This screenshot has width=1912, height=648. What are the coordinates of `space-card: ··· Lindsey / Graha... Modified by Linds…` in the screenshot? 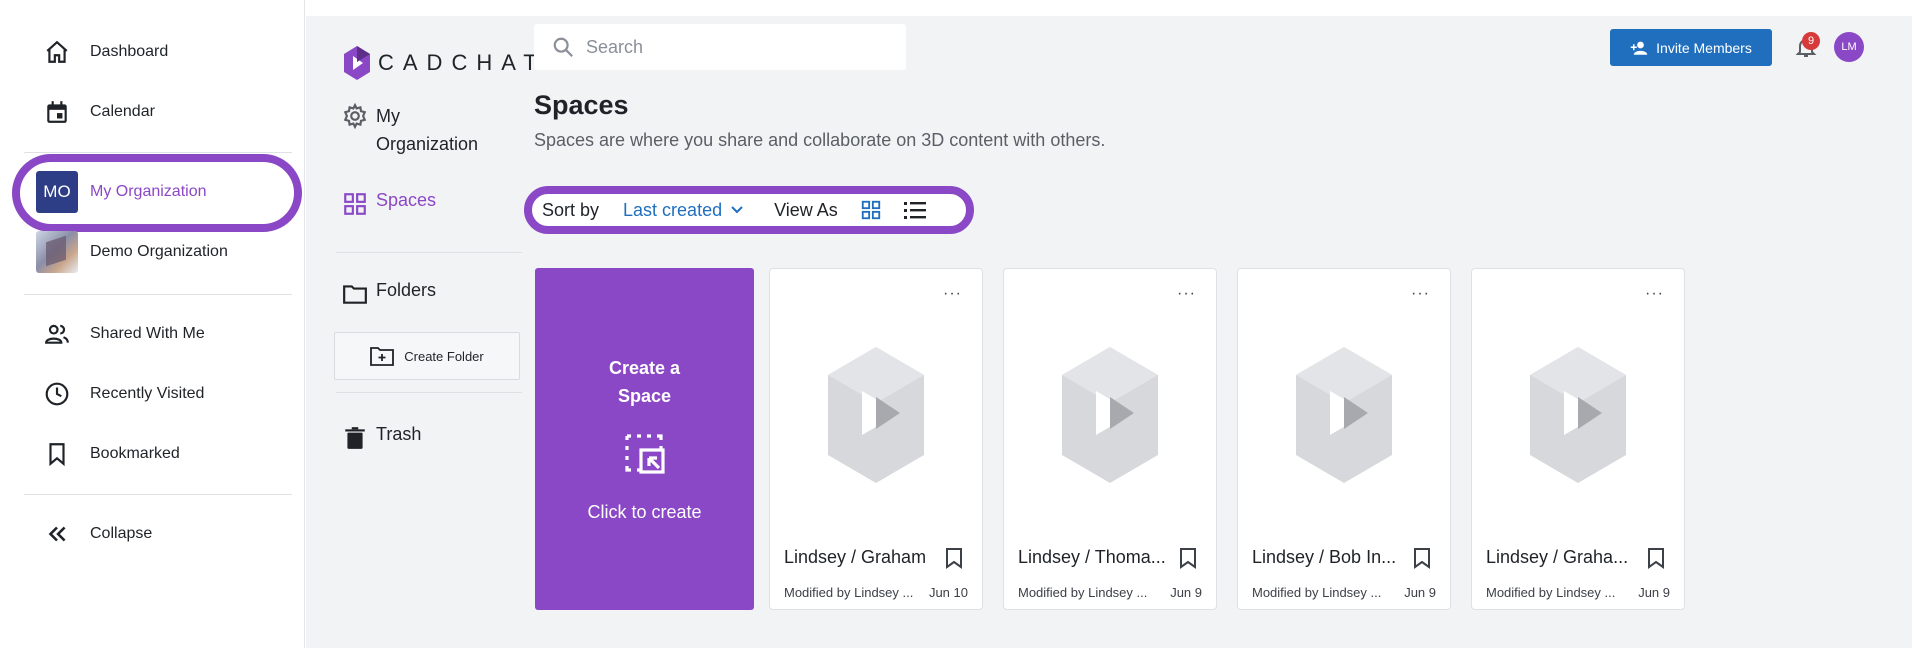 It's located at (1578, 439).